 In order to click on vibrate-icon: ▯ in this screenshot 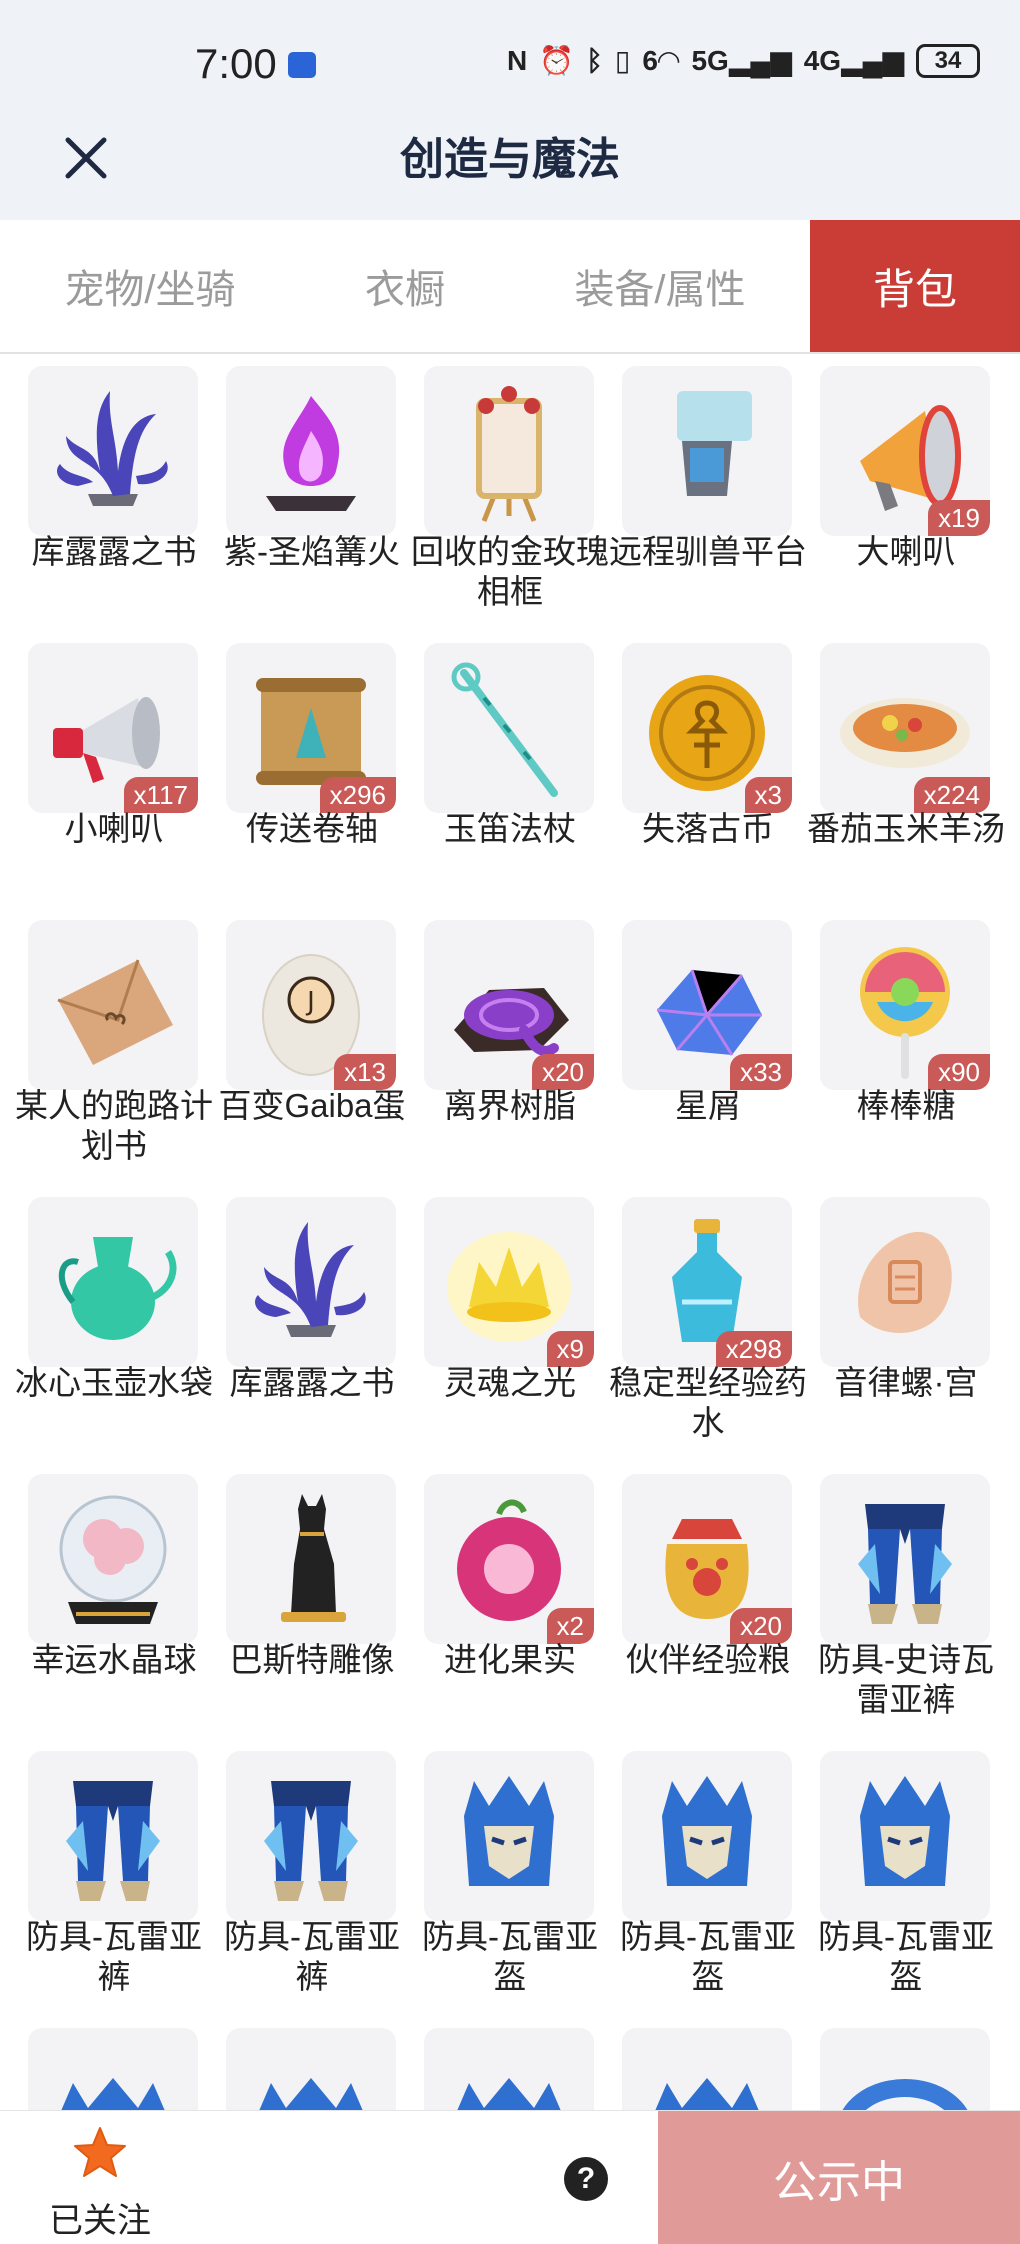, I will do `click(622, 60)`.